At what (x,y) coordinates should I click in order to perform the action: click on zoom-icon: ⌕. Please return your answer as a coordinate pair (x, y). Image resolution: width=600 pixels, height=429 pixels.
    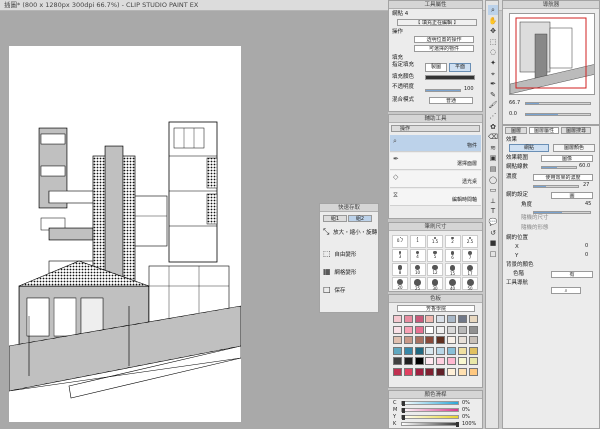
    Looking at the image, I should click on (493, 10).